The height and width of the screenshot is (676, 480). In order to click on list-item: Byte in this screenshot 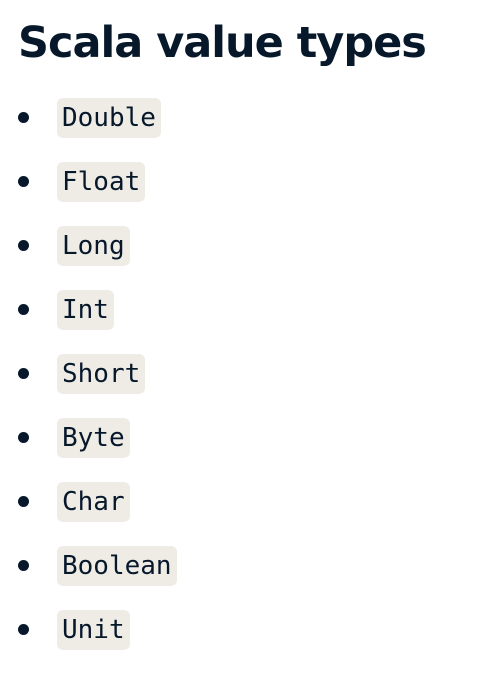, I will do `click(240, 448)`.